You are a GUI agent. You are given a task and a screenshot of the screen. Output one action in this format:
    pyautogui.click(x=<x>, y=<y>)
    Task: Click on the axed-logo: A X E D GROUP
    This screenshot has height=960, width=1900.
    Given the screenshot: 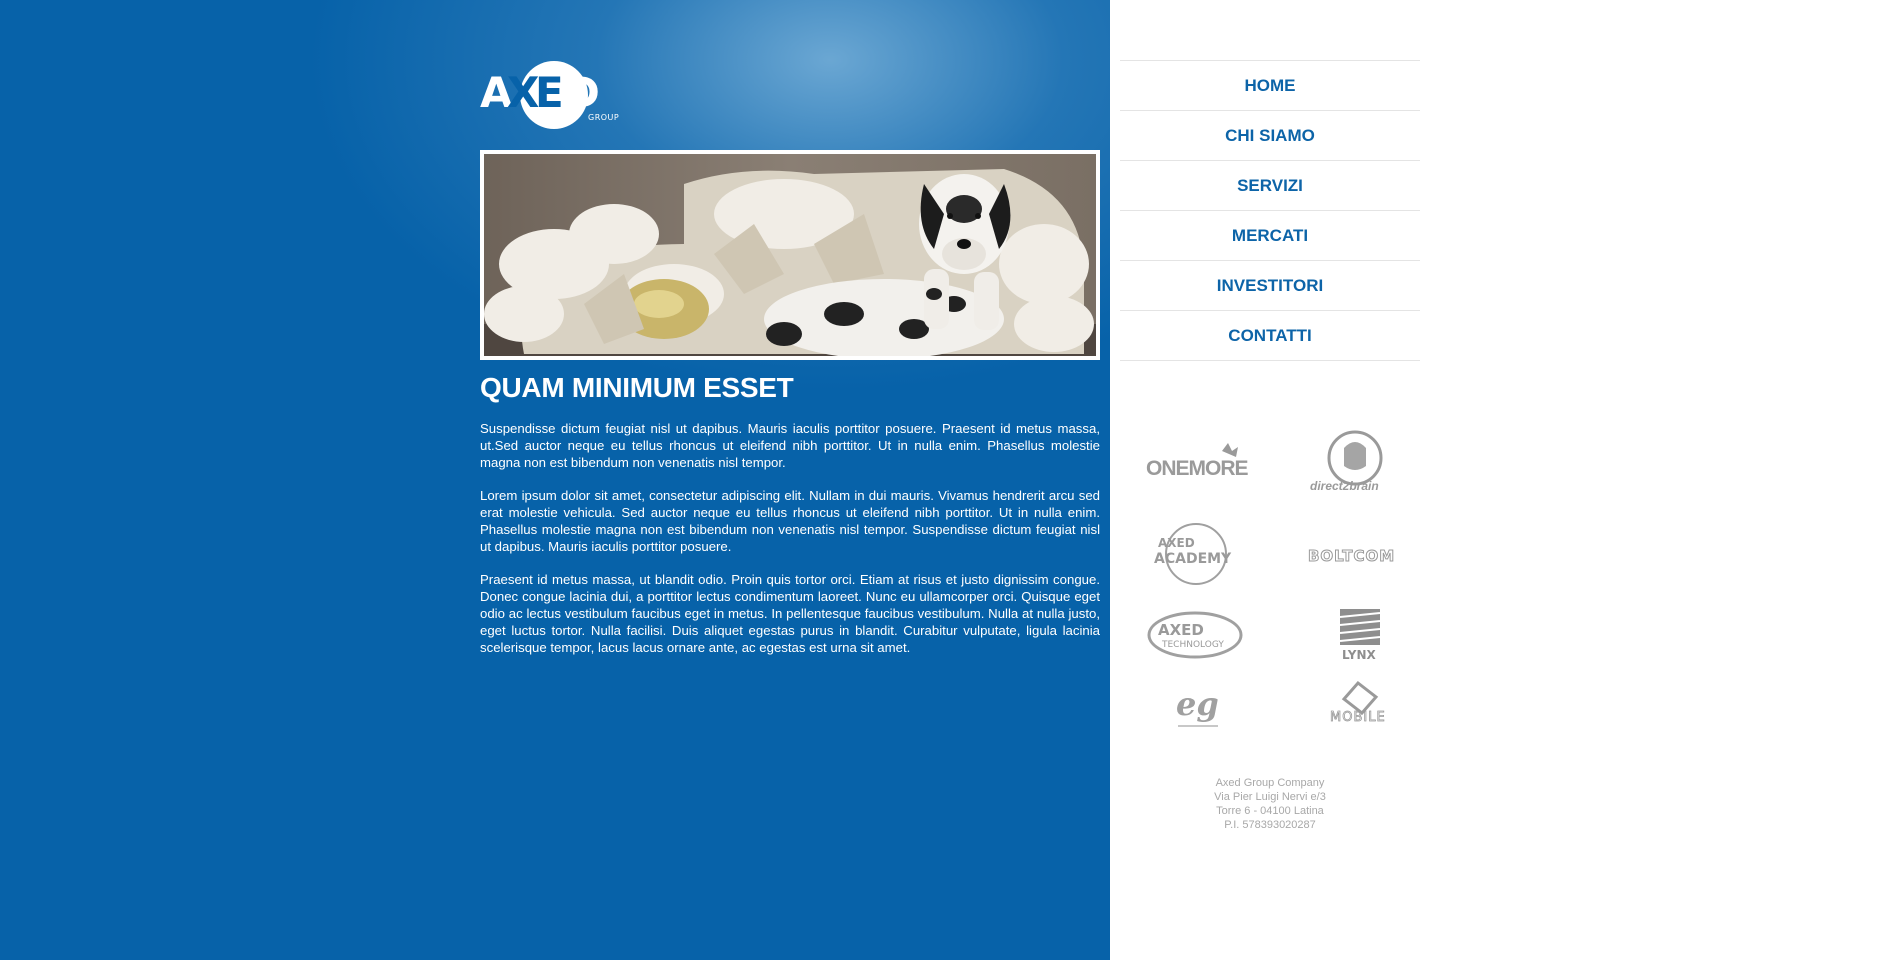 What is the action you would take?
    pyautogui.click(x=552, y=95)
    